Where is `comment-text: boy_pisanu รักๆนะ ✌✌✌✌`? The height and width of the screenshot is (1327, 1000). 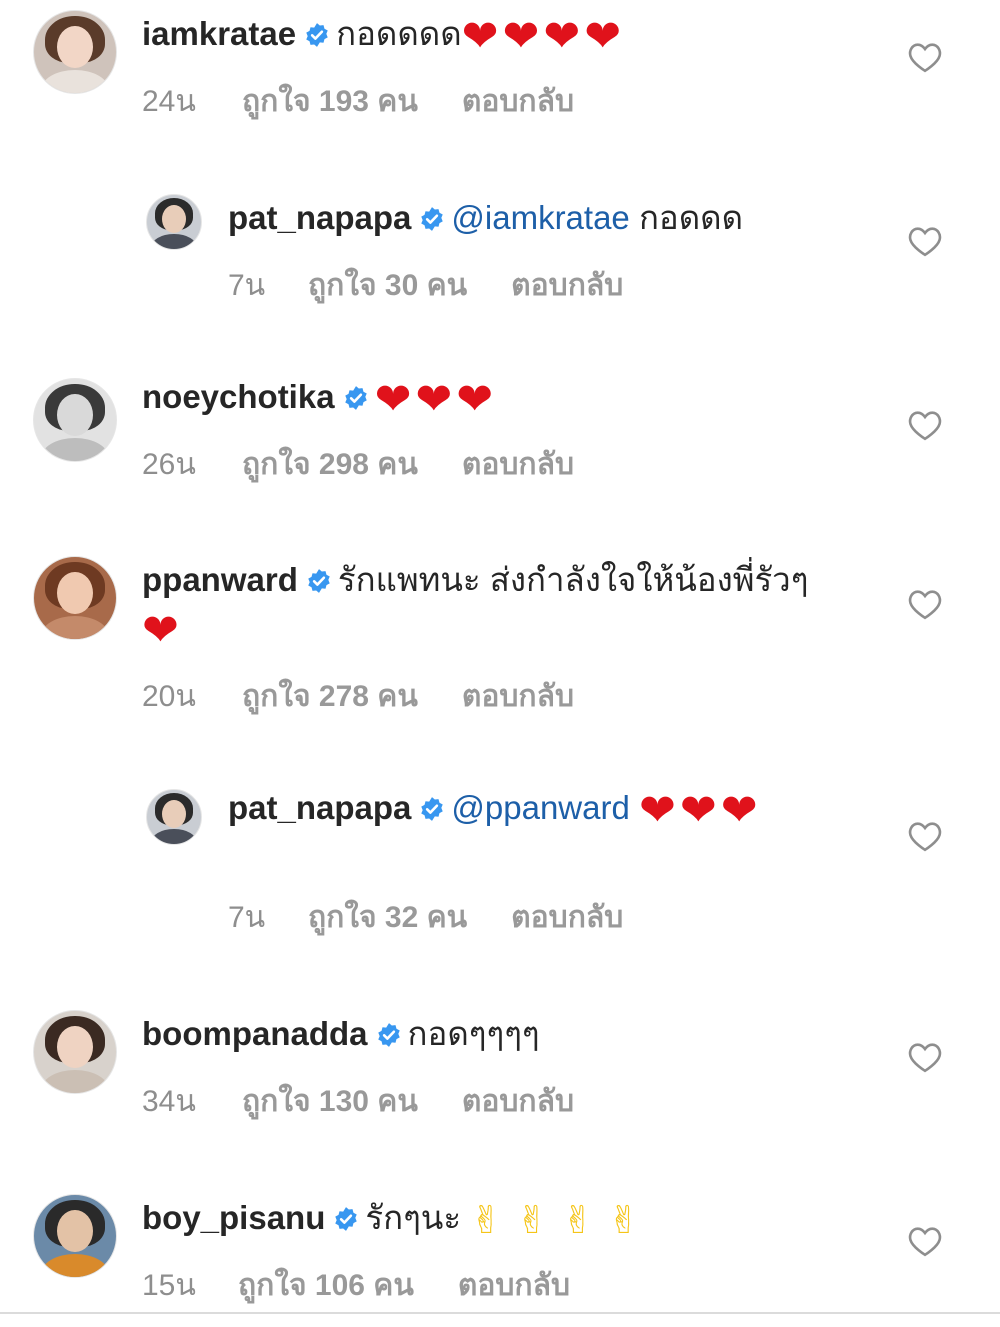
comment-text: boy_pisanu รักๆนะ ✌✌✌✌ is located at coordinates (492, 1219).